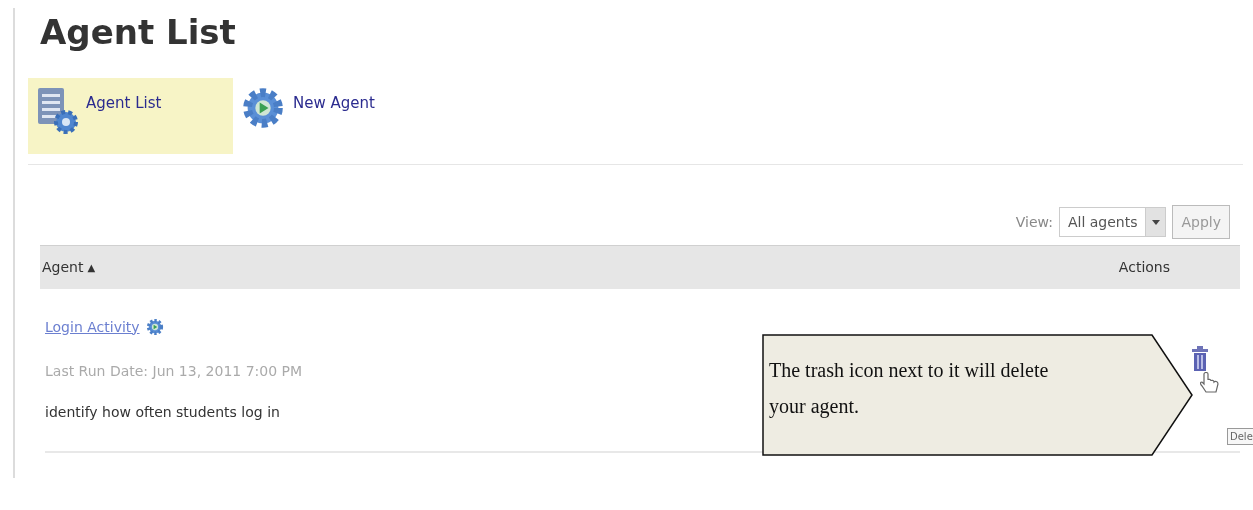  I want to click on view-label: View:, so click(1034, 222).